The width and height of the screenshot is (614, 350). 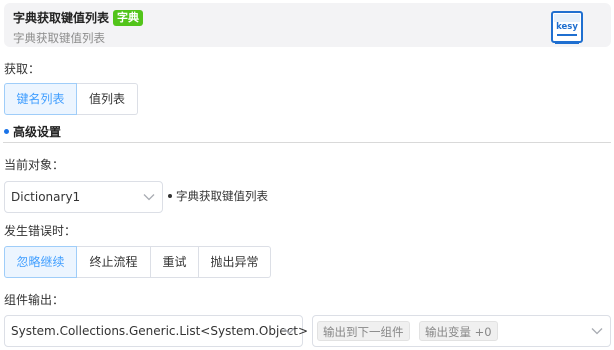 What do you see at coordinates (59, 38) in the screenshot?
I see `component-subtitle: 字典获取键值列表` at bounding box center [59, 38].